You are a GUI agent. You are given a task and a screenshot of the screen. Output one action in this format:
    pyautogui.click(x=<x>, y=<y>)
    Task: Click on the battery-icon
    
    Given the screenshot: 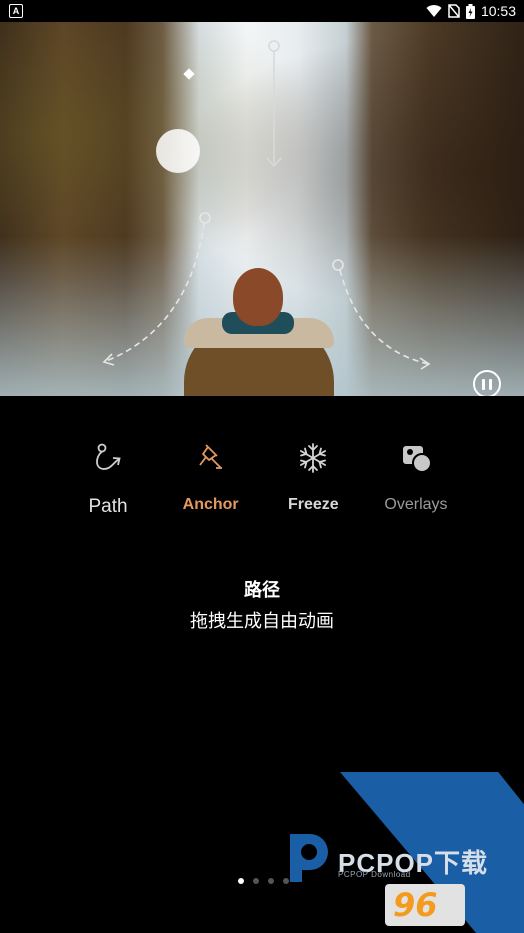 What is the action you would take?
    pyautogui.click(x=470, y=11)
    